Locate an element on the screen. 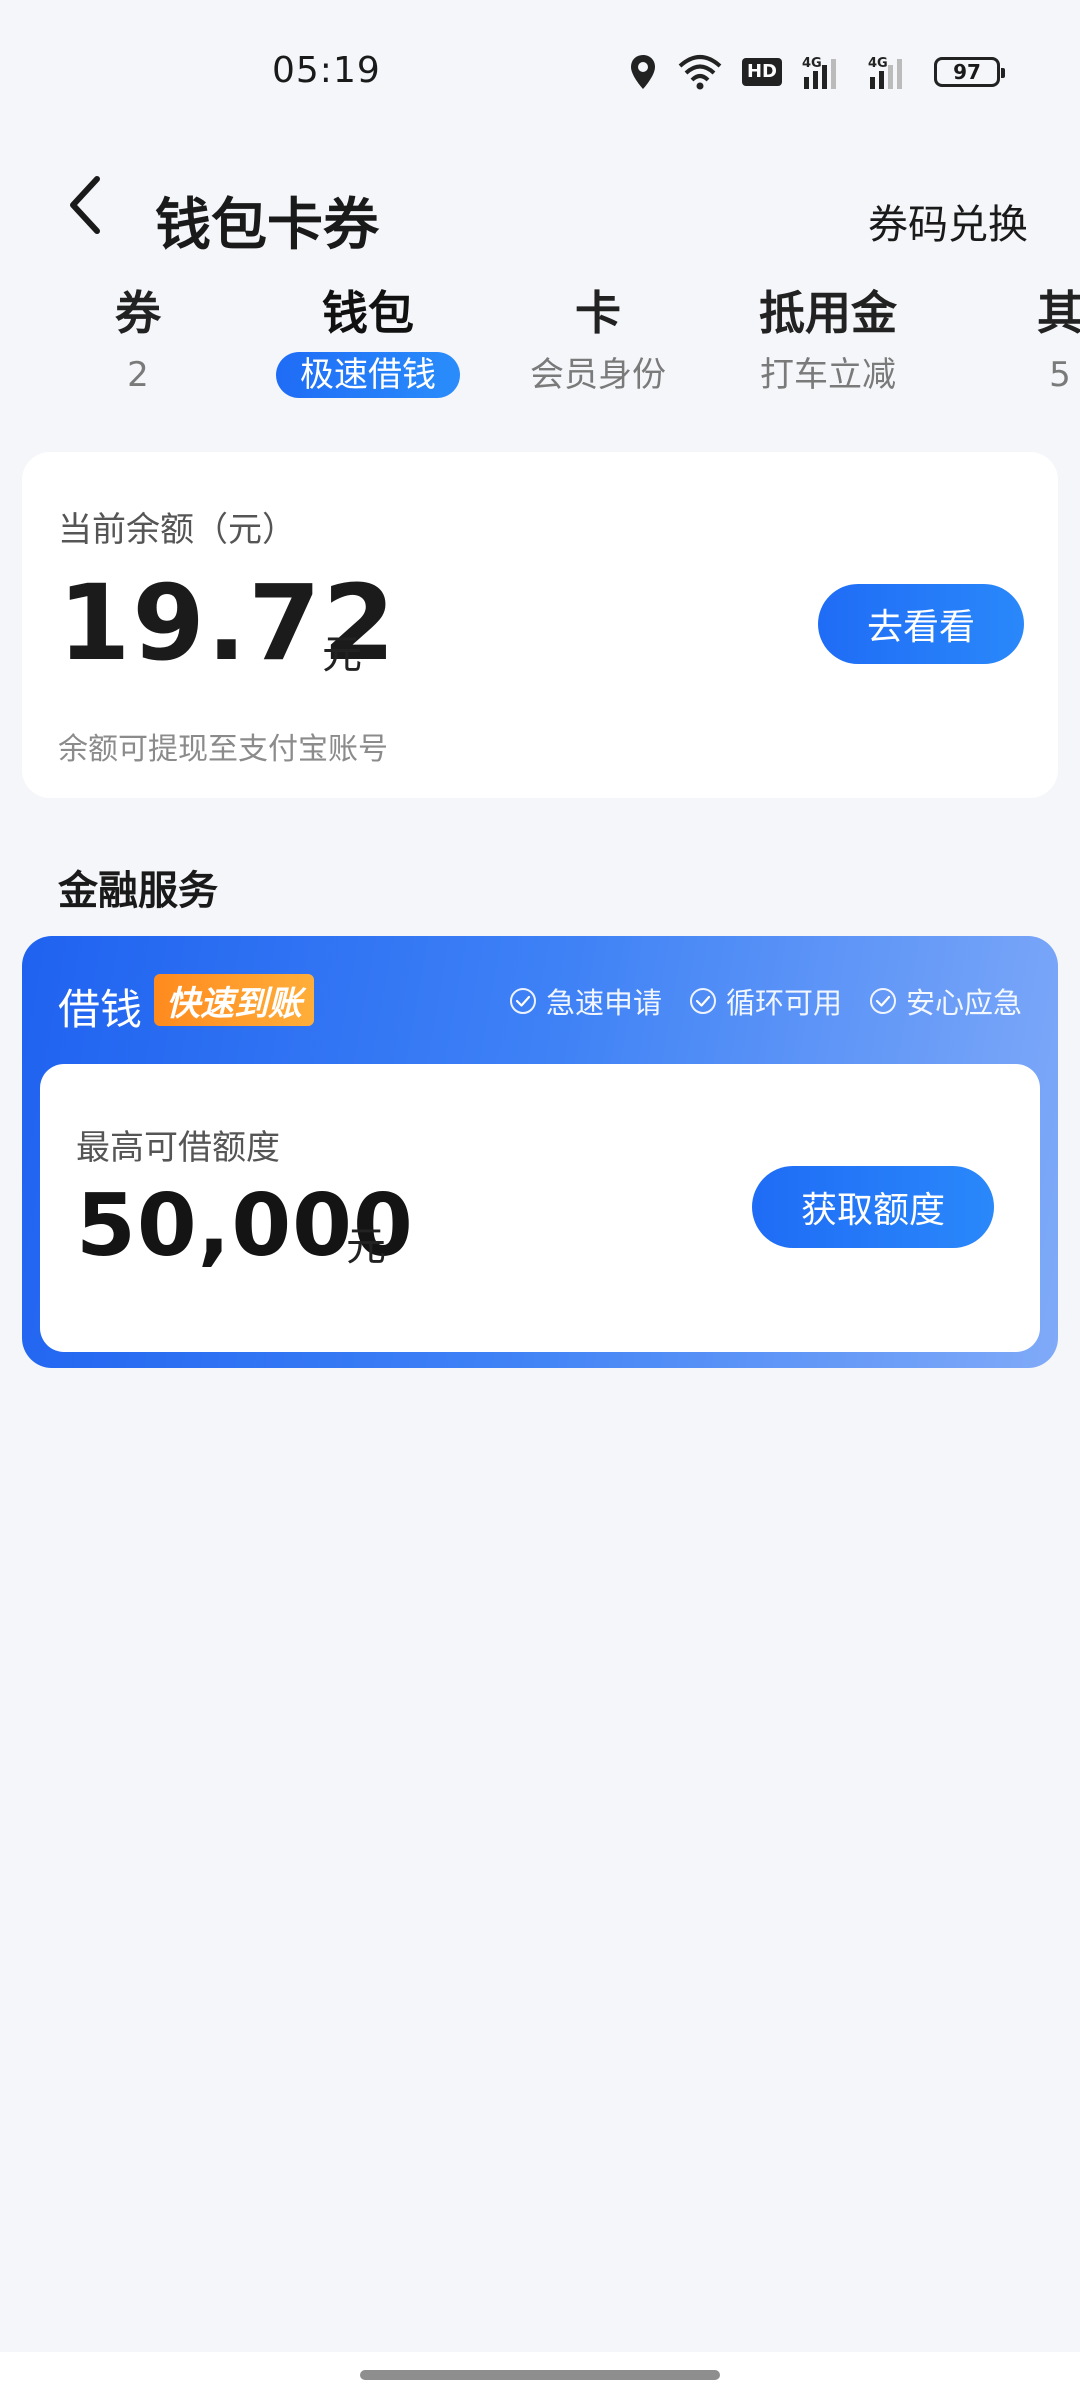  get-limit-button: 获取额度 is located at coordinates (873, 1207).